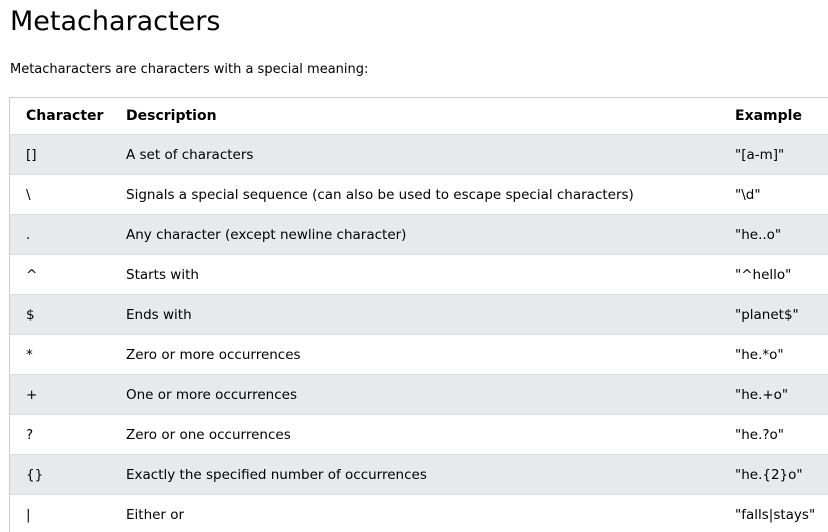  I want to click on cell-description: One or more occurrences, so click(414, 394).